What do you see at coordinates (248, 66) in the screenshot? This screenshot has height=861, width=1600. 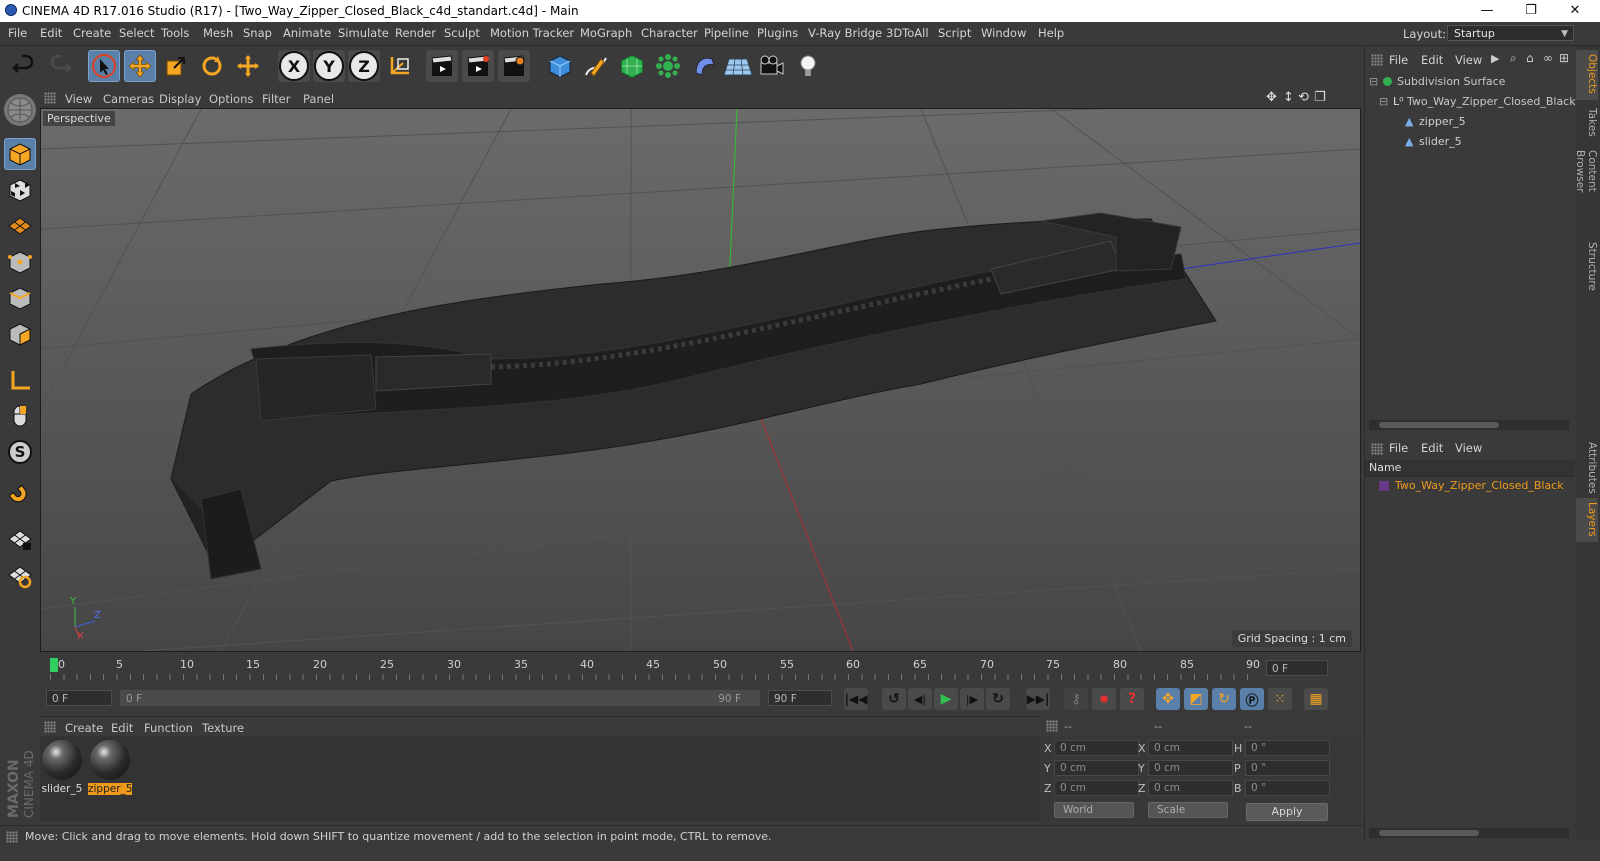 I see `recent-tool-button` at bounding box center [248, 66].